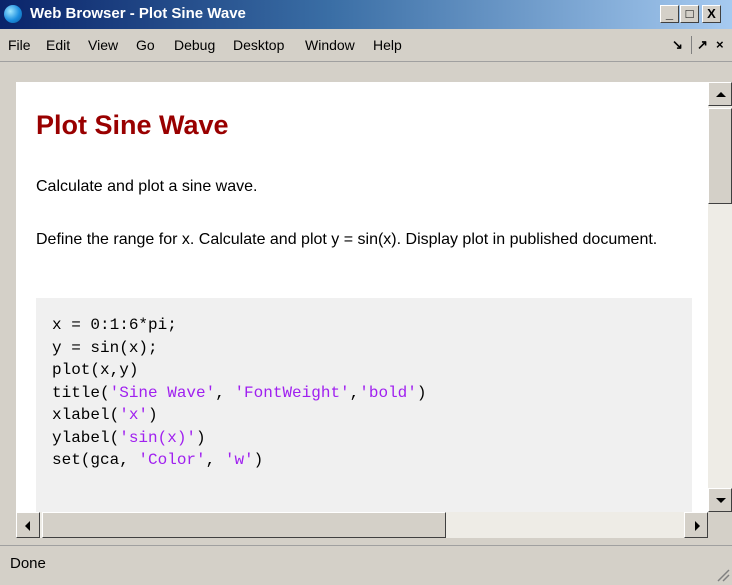 The width and height of the screenshot is (732, 585). I want to click on close-button: X, so click(711, 14).